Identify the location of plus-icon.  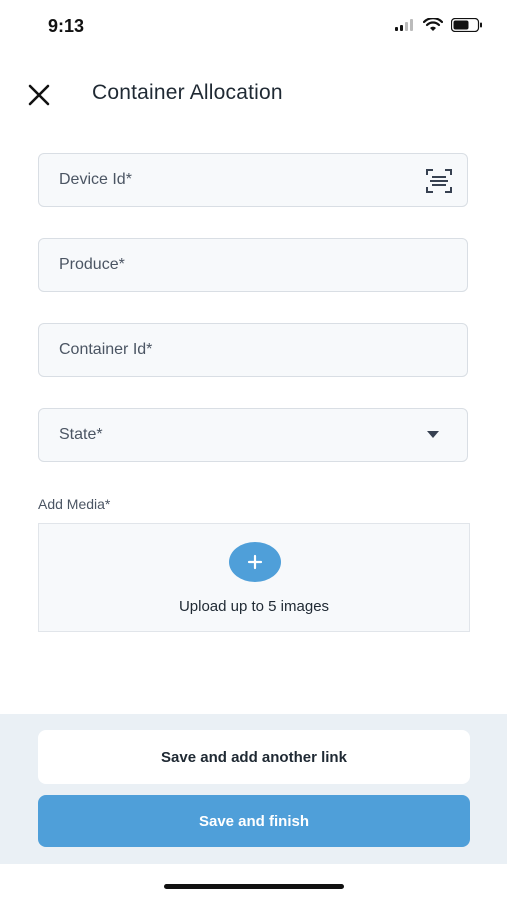
(255, 562).